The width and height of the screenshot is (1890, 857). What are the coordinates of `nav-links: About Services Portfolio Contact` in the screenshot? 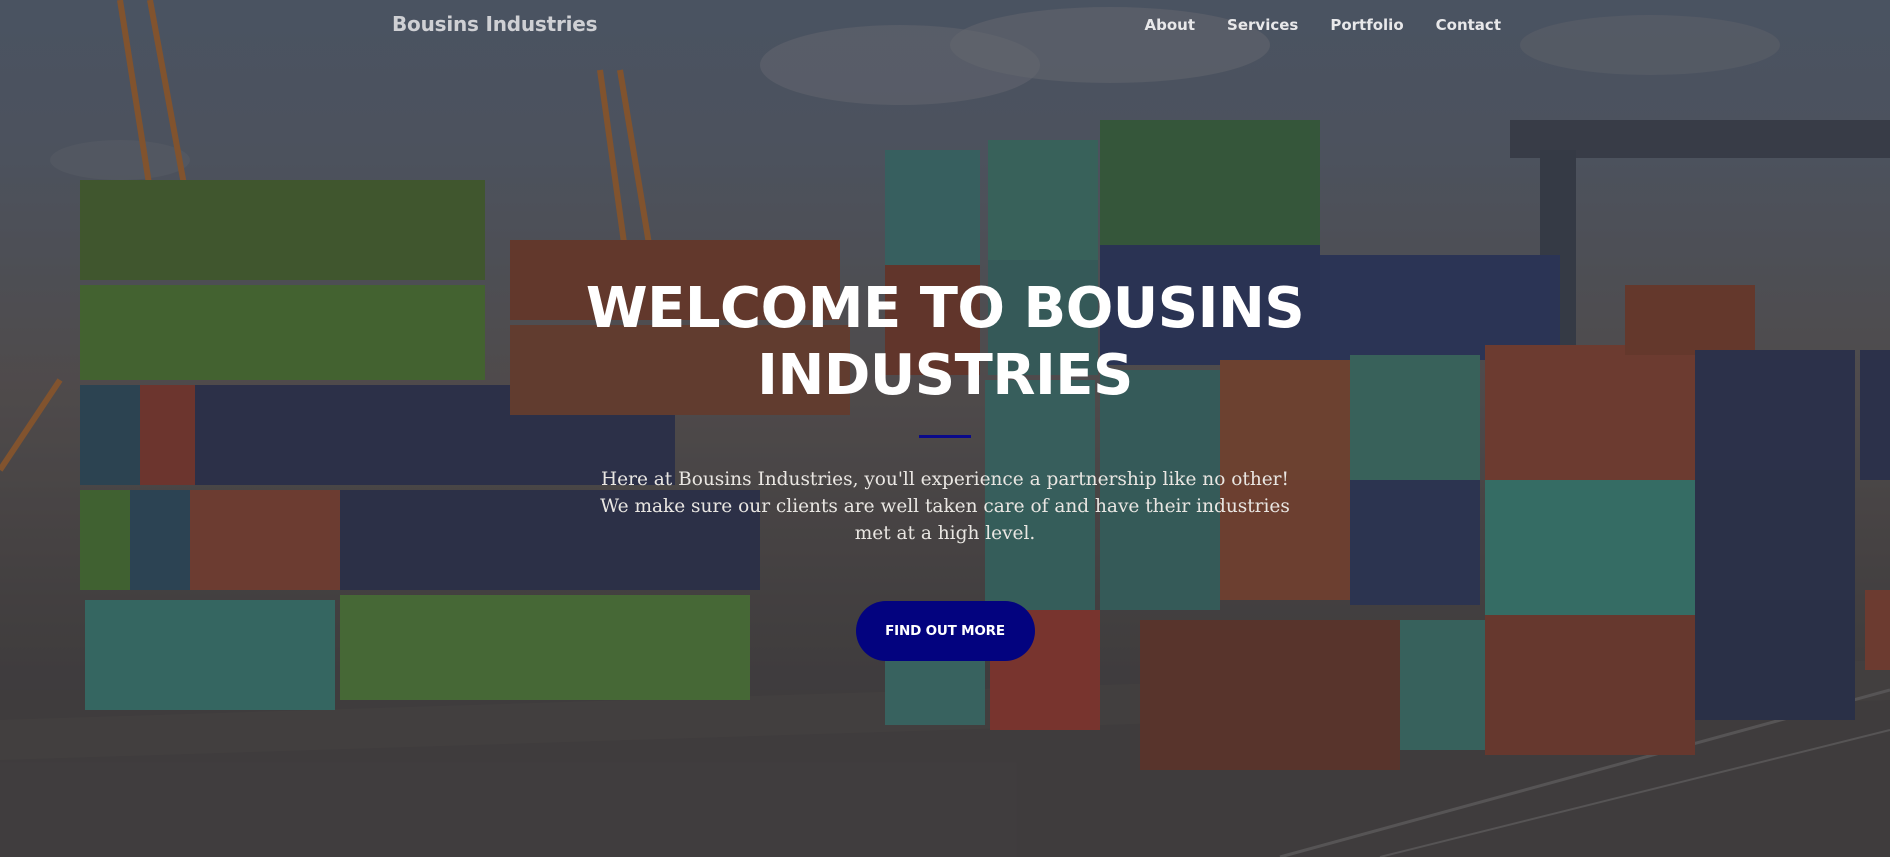 It's located at (1307, 25).